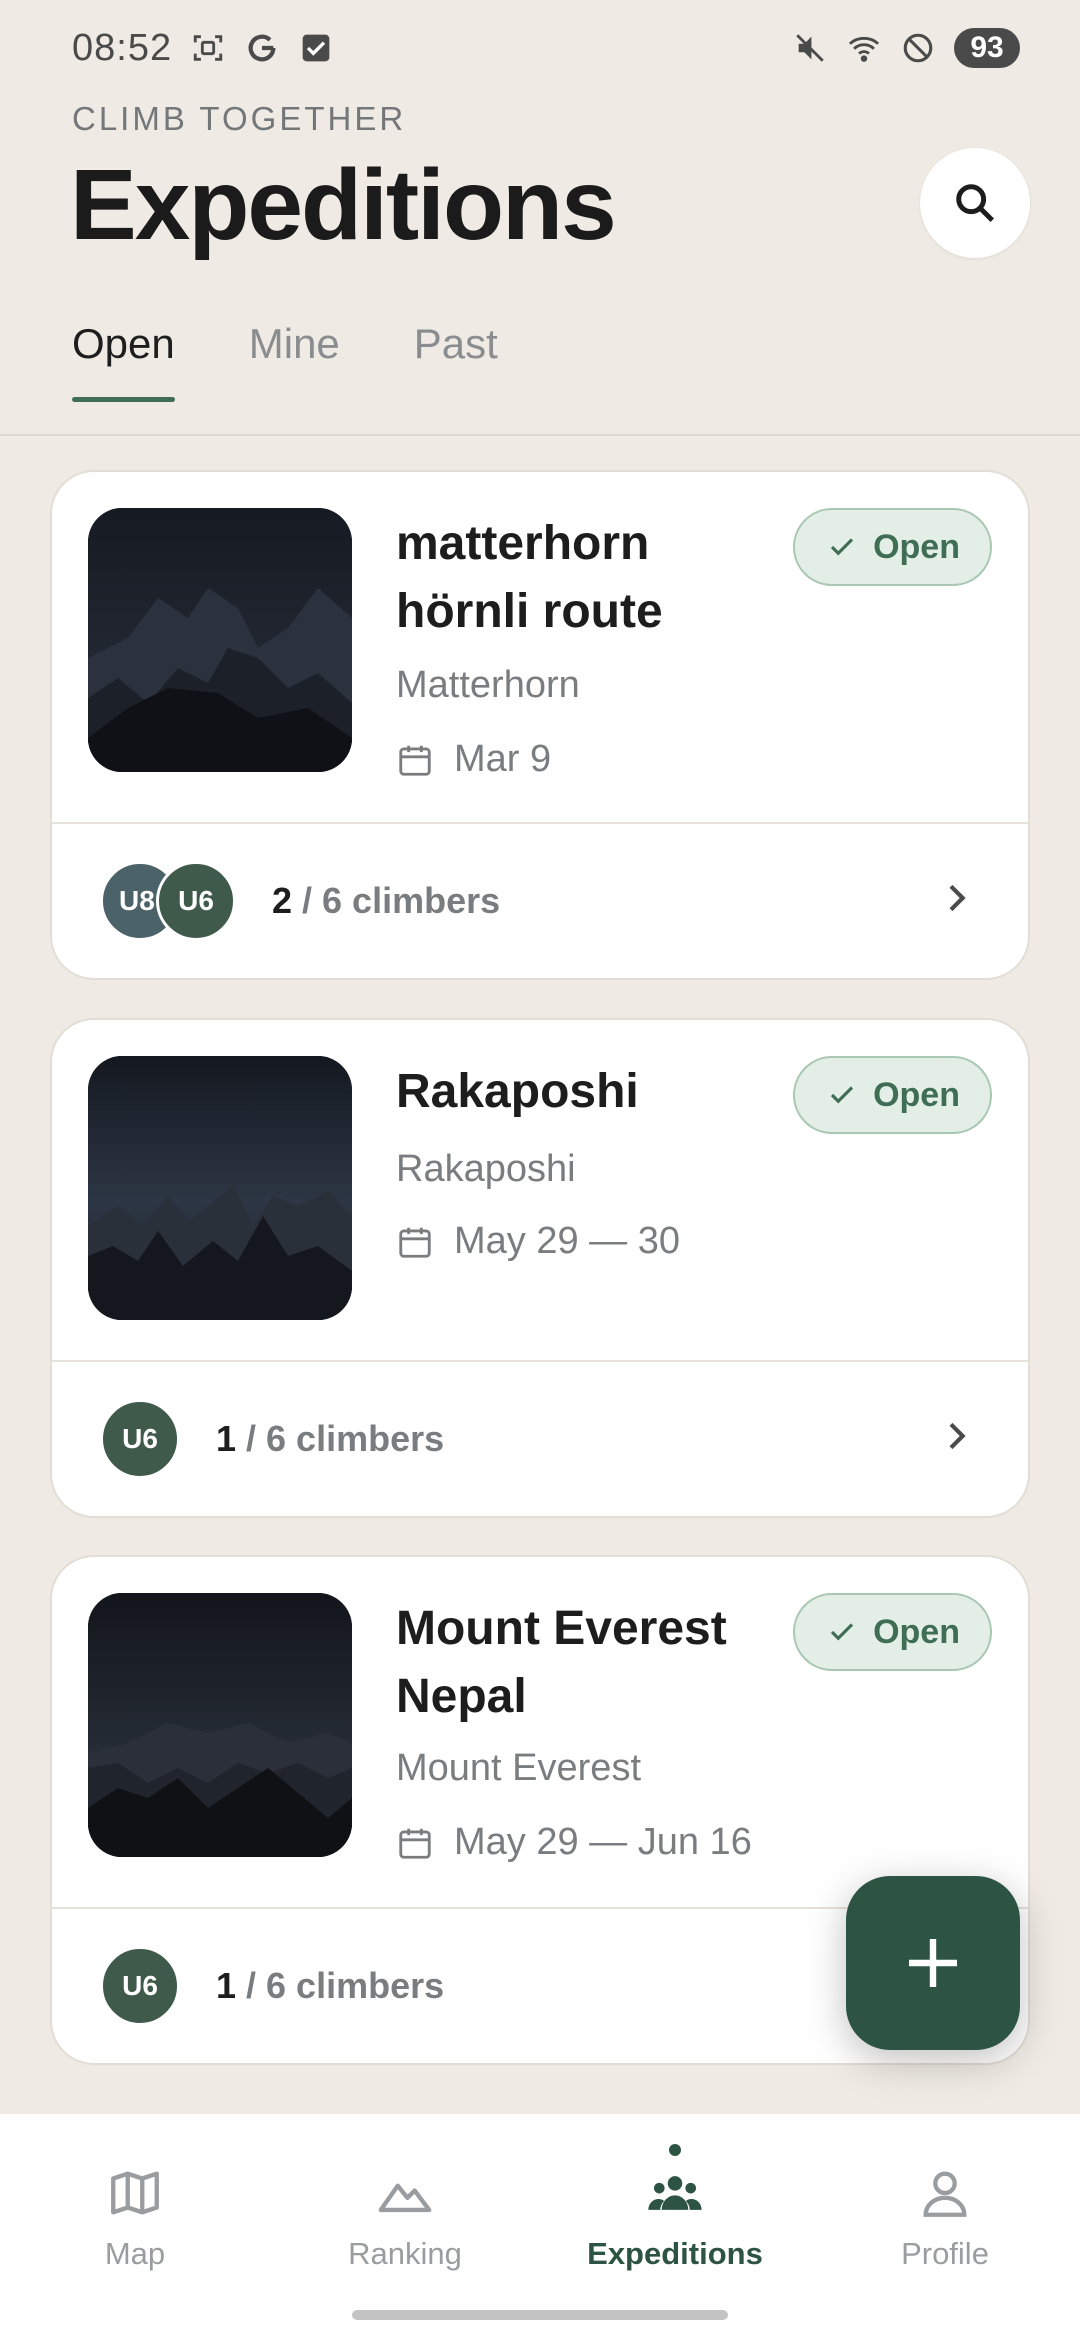 This screenshot has width=1080, height=2340. I want to click on check-box-icon, so click(316, 48).